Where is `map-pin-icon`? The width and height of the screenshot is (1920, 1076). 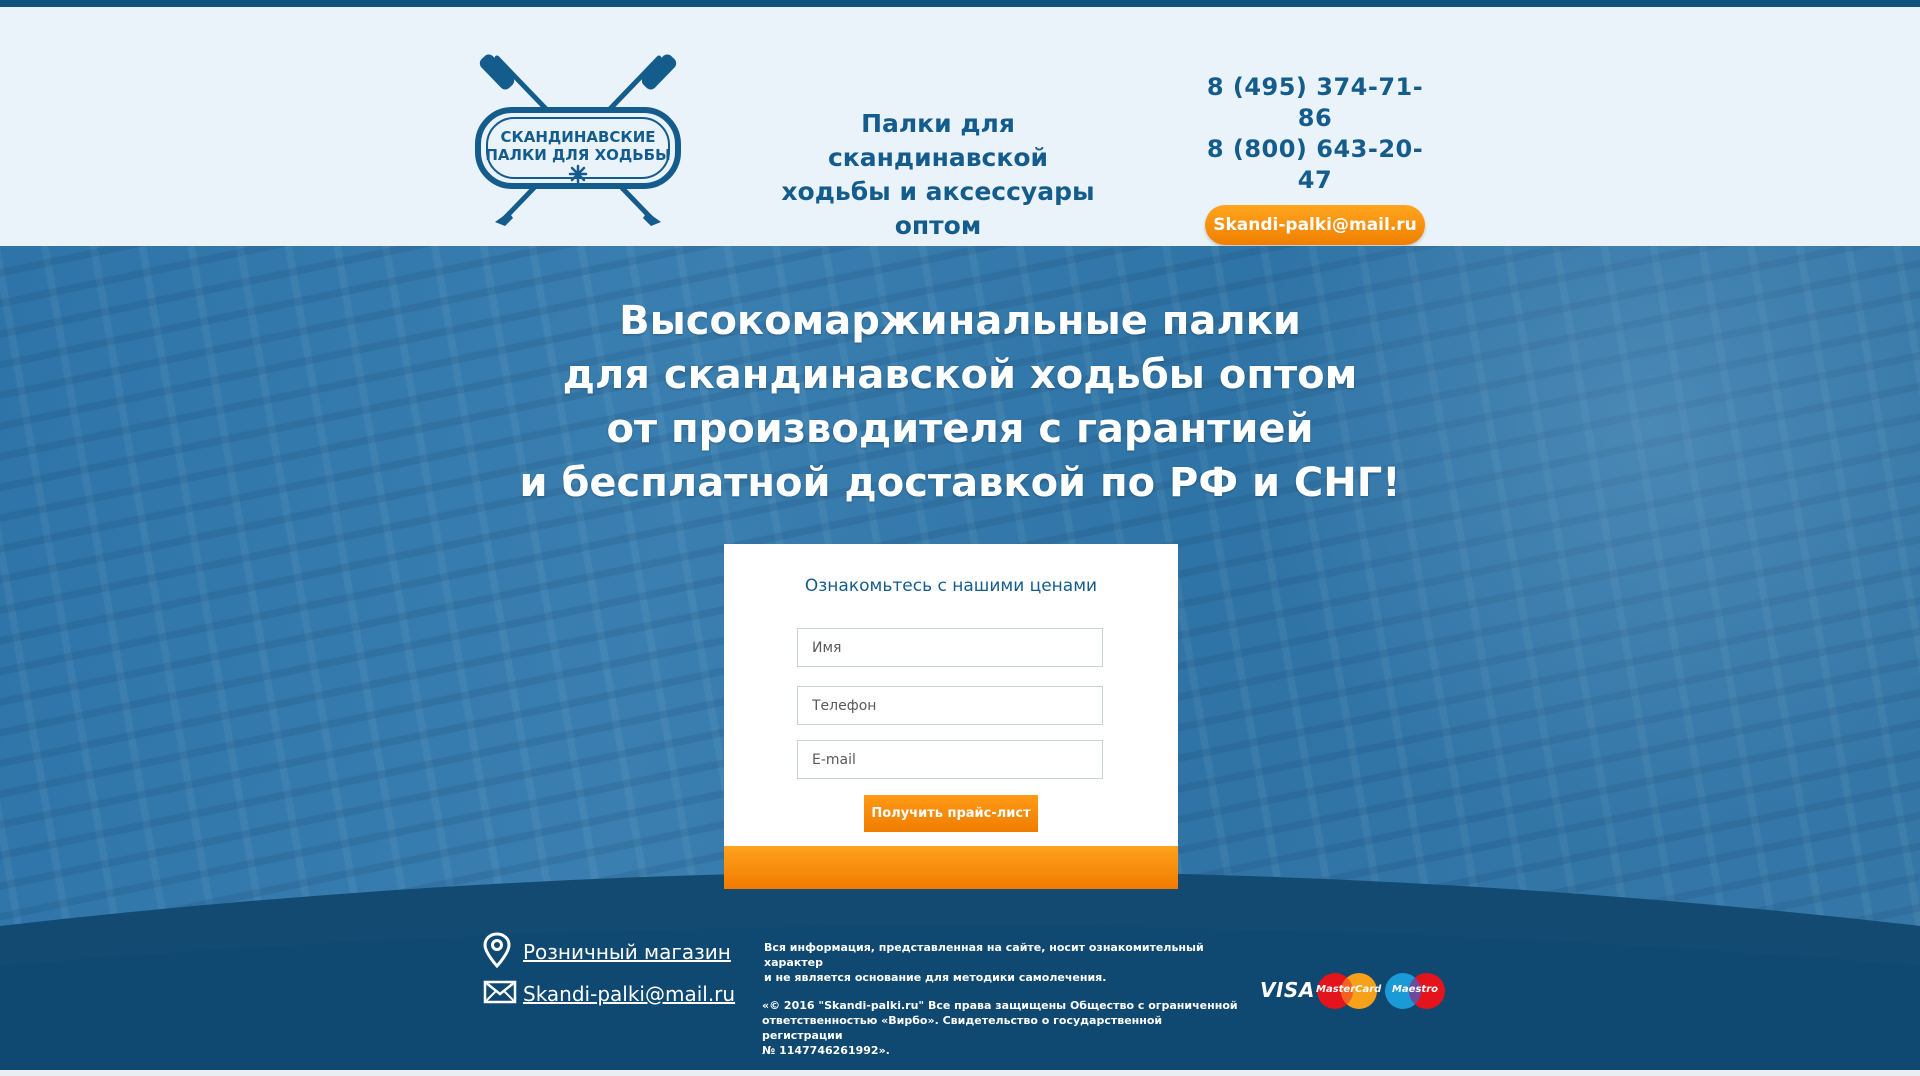 map-pin-icon is located at coordinates (500, 950).